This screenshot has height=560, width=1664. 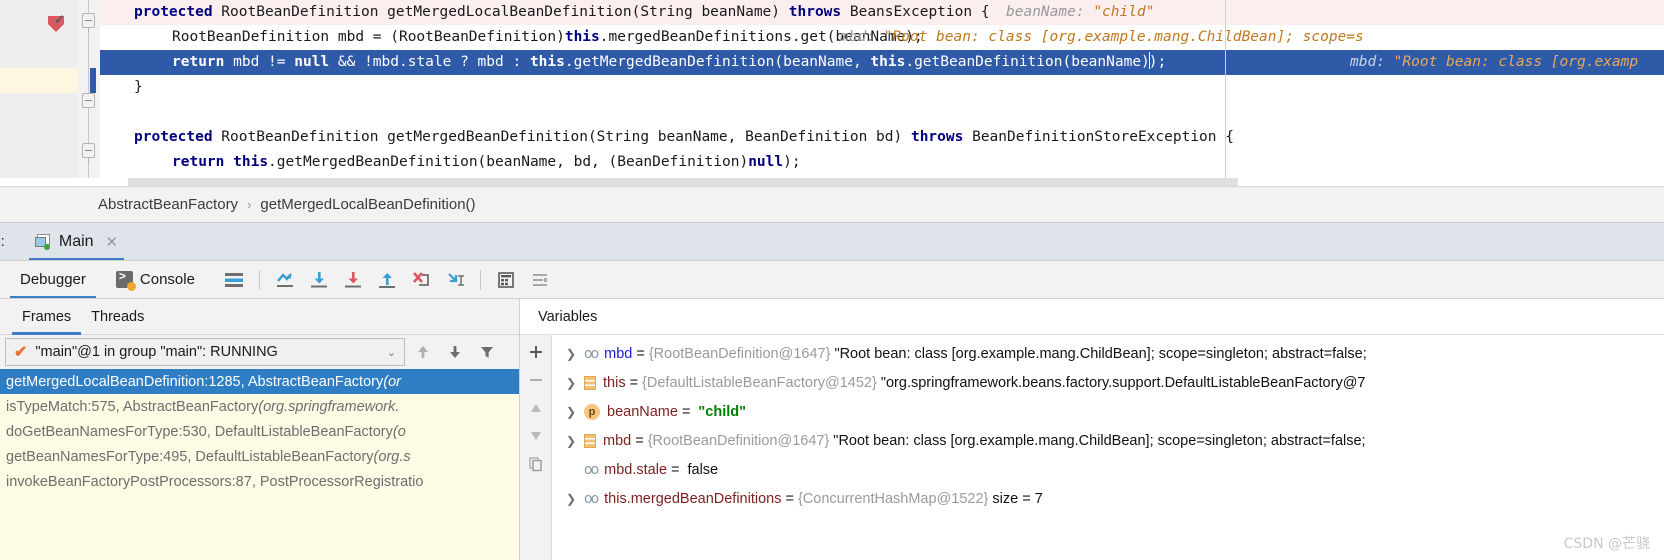 I want to click on evaluate-expression-button, so click(x=506, y=280).